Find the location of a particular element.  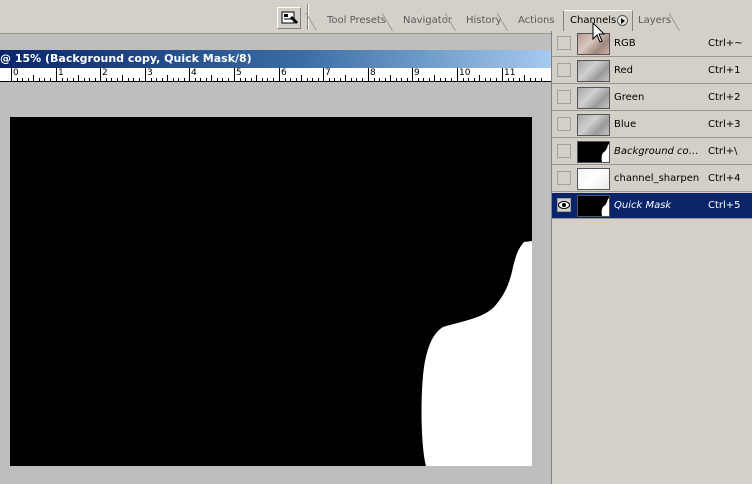

channel-row: RGB Ctrl+~ is located at coordinates (652, 44).